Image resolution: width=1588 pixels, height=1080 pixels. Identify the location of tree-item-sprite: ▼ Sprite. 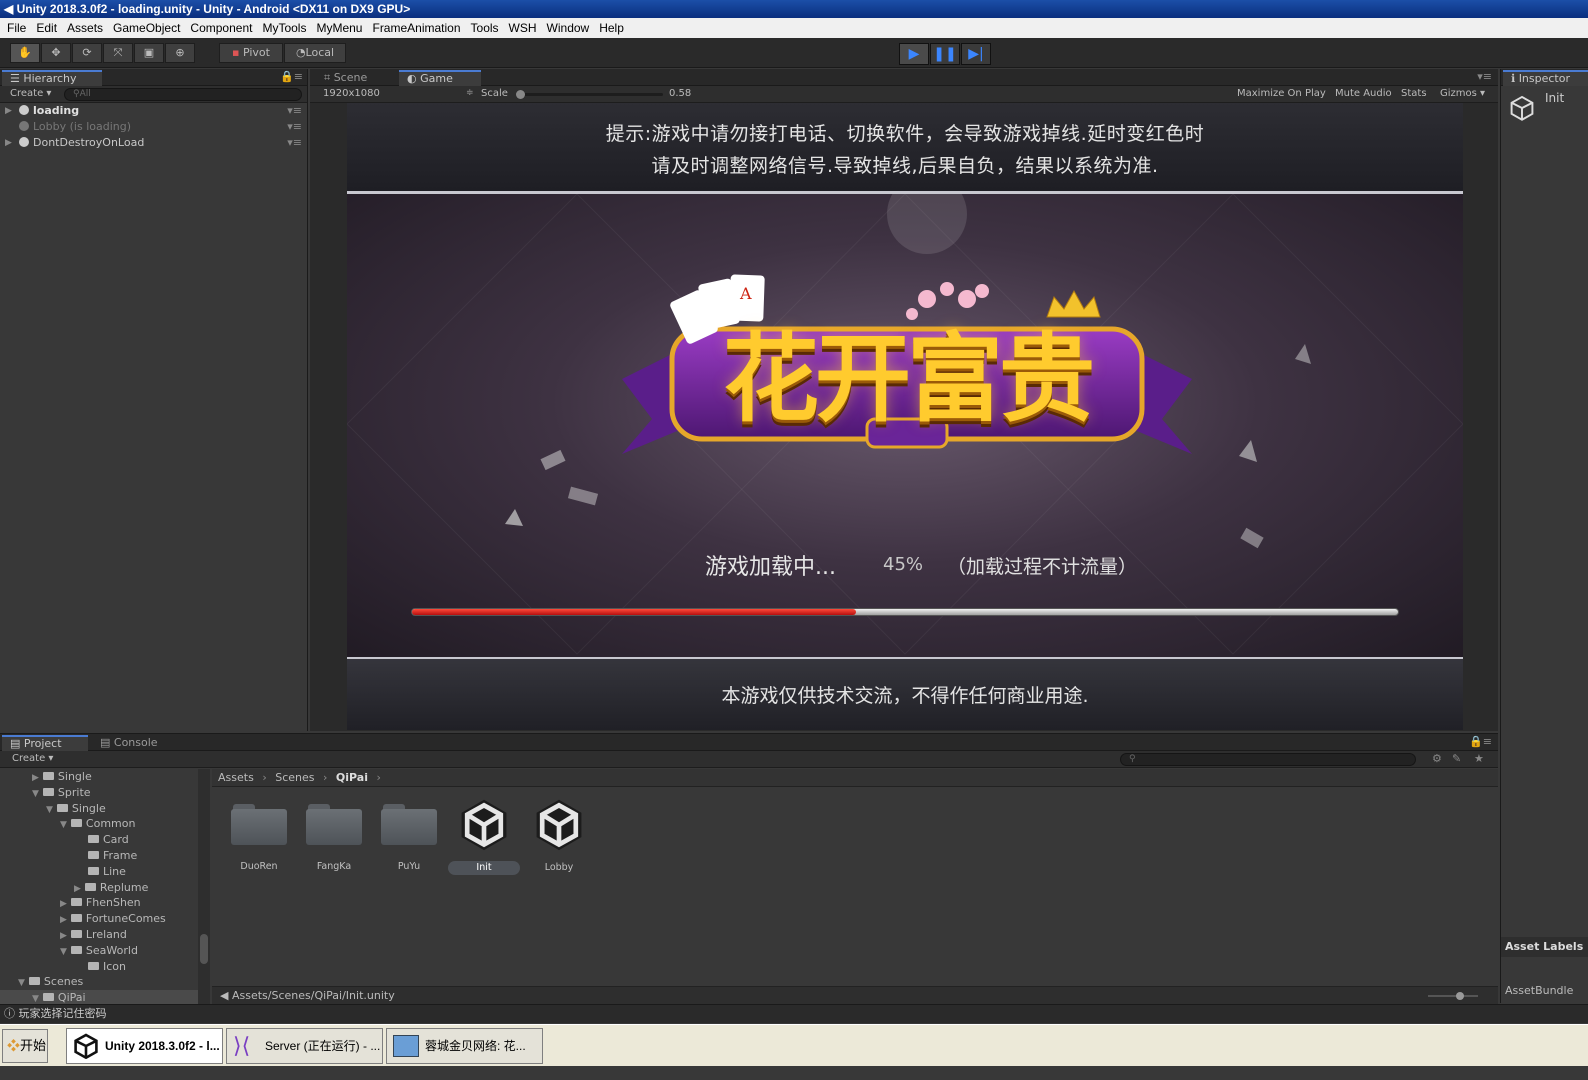
(61, 793).